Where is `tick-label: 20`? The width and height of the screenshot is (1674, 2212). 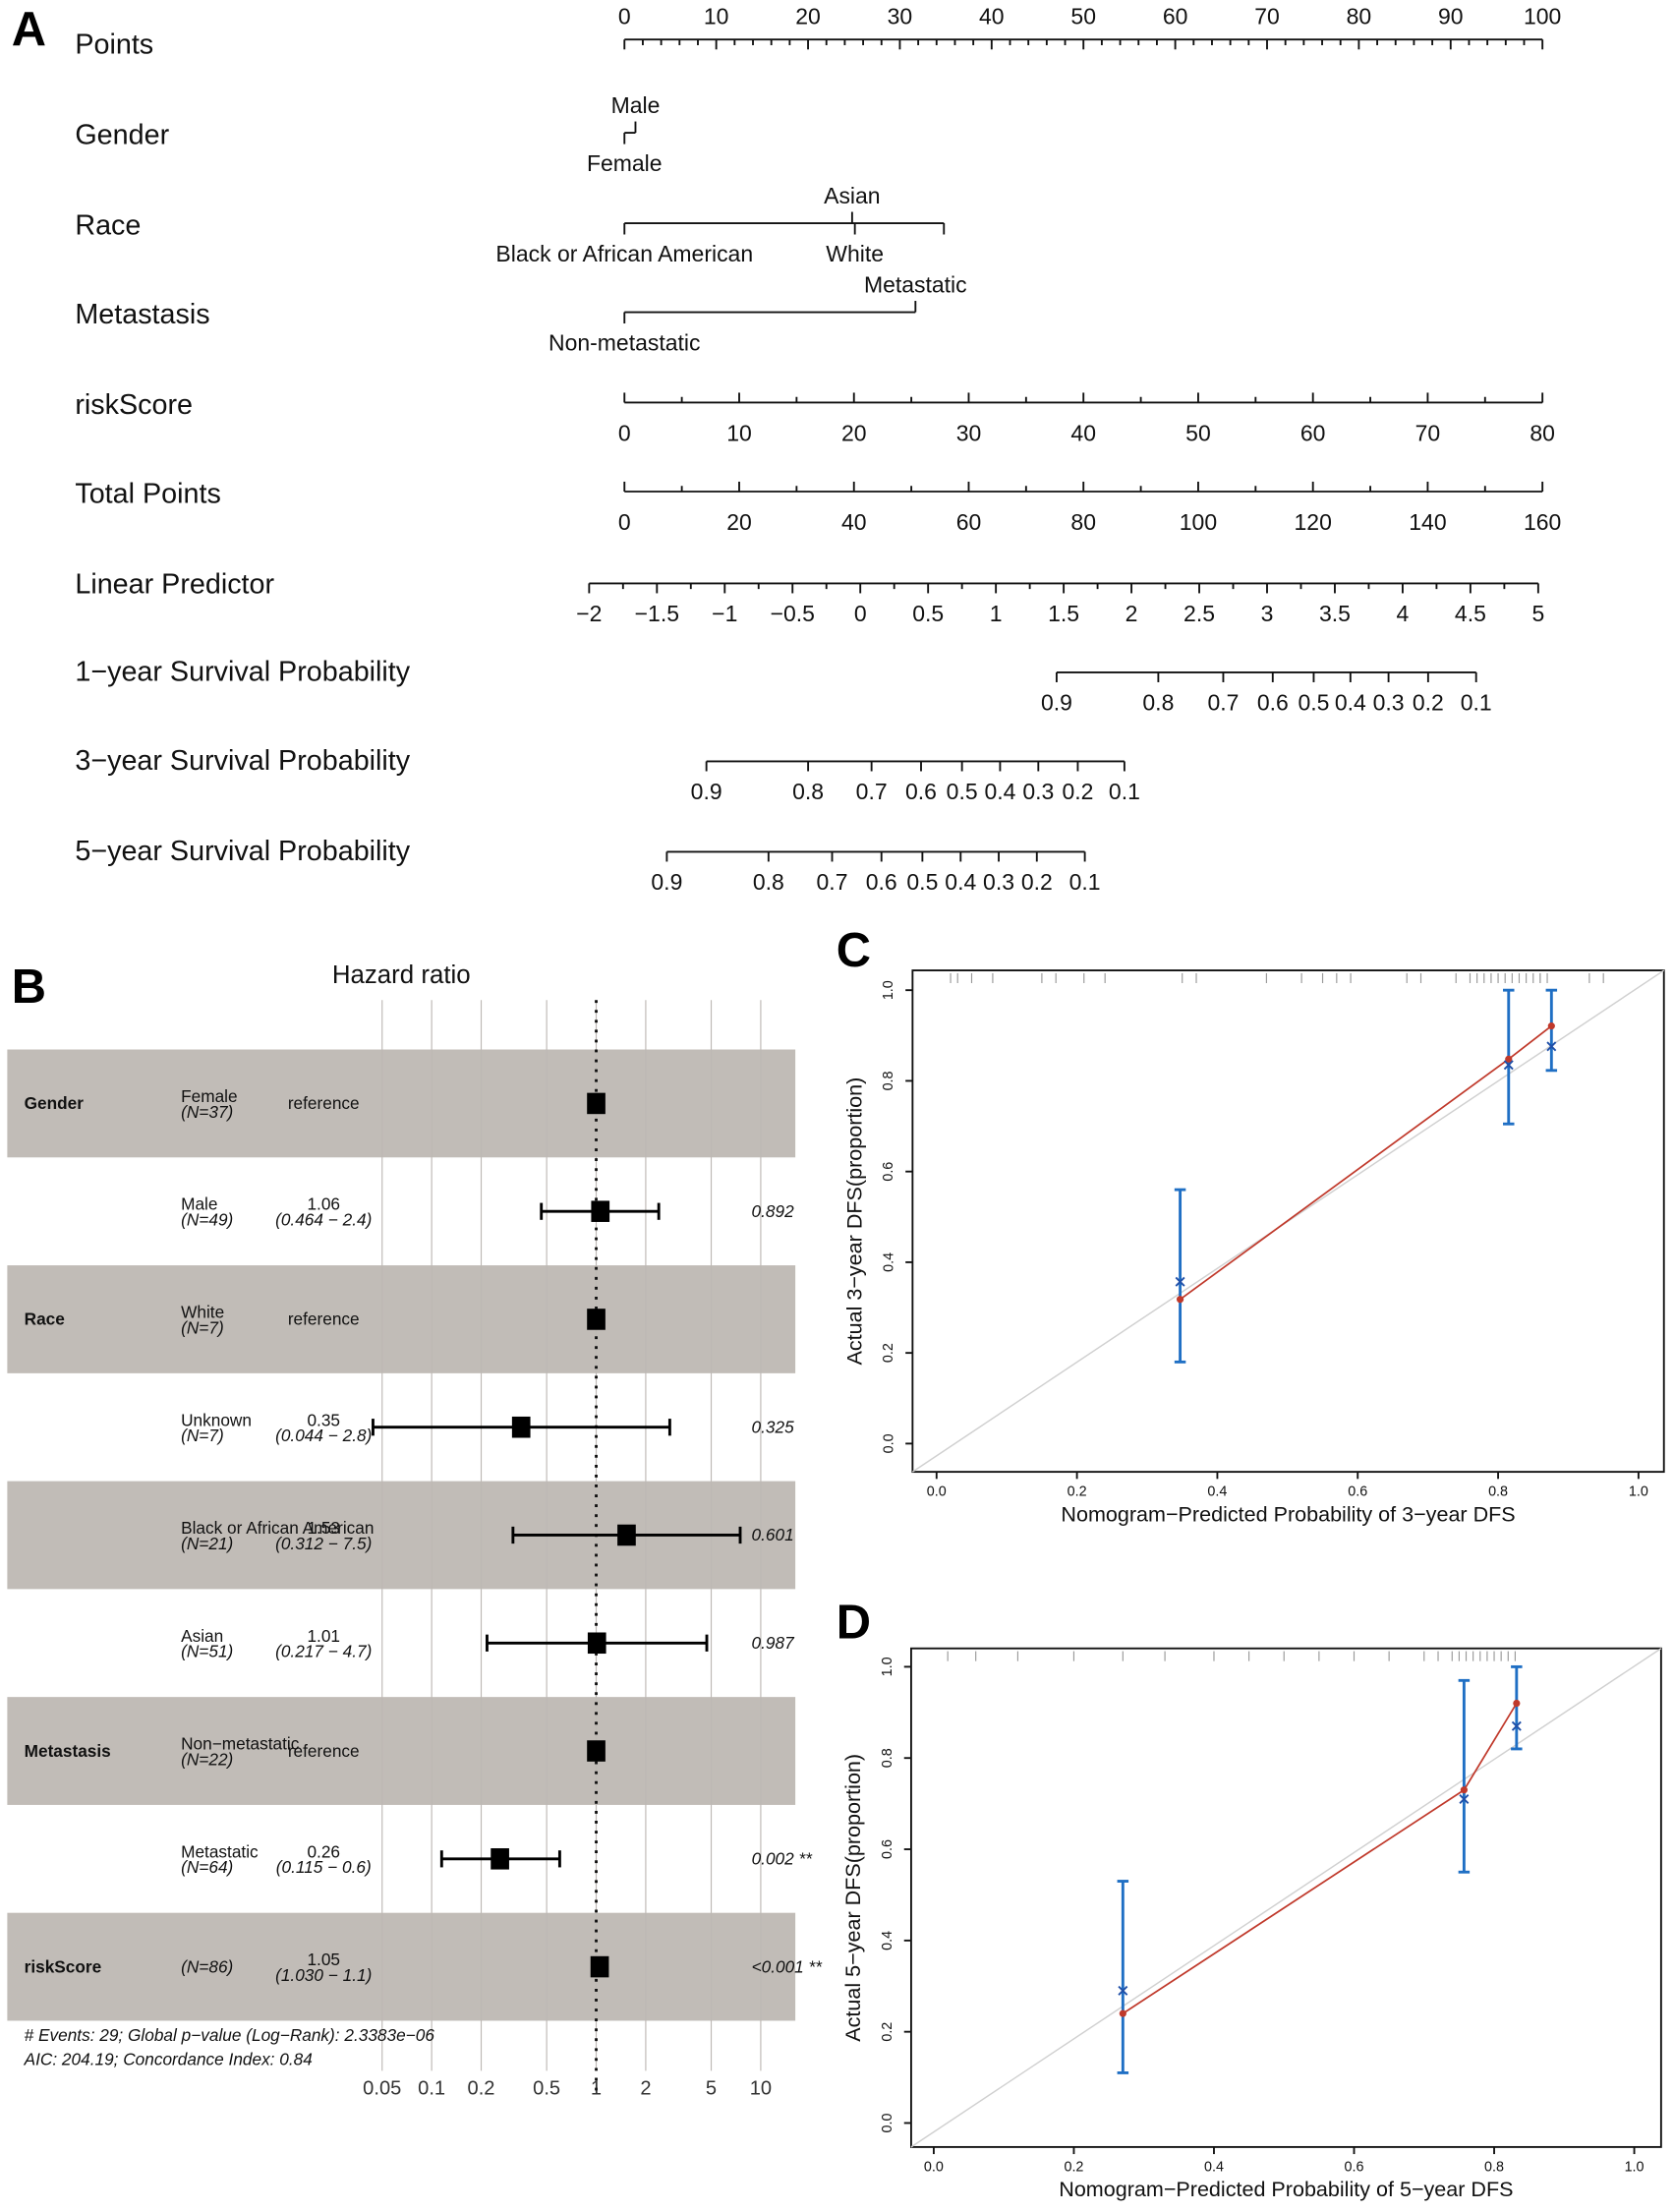 tick-label: 20 is located at coordinates (739, 522).